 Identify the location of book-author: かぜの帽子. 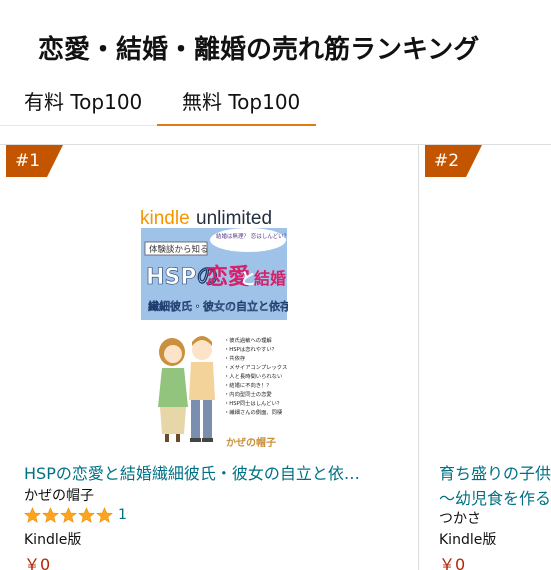
(59, 496).